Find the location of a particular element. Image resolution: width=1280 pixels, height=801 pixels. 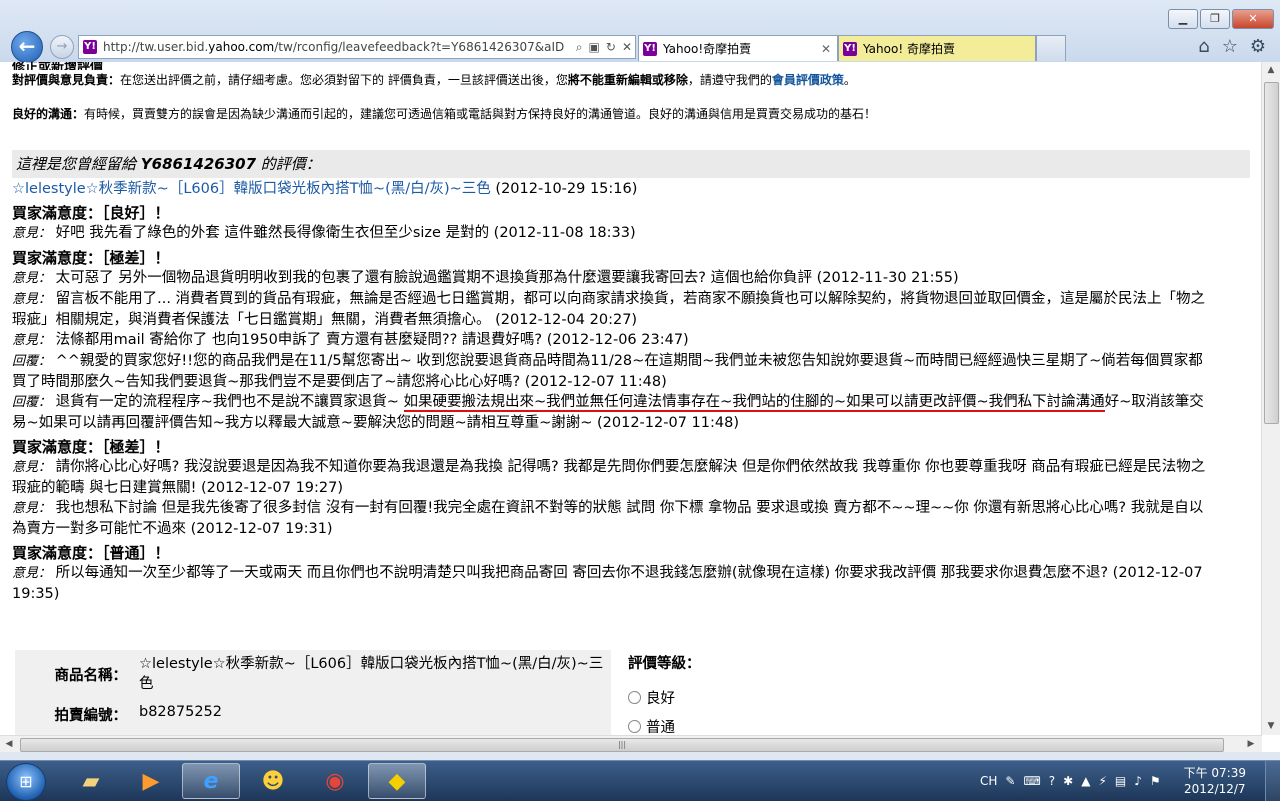

tab-close-icon: ✕ is located at coordinates (826, 49).